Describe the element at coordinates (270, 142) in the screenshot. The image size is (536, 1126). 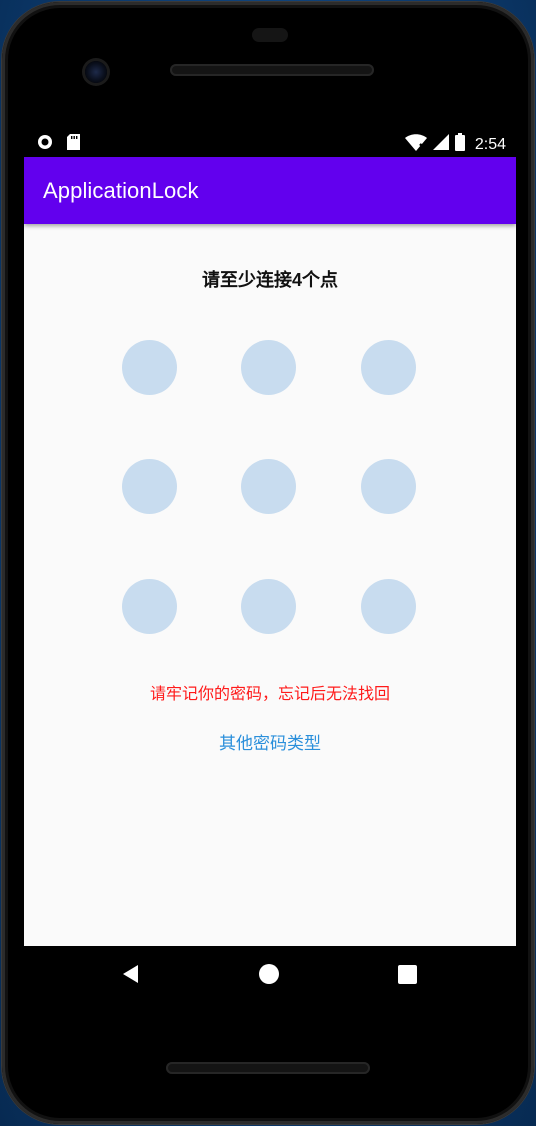
I see `status-bar: 2:54` at that location.